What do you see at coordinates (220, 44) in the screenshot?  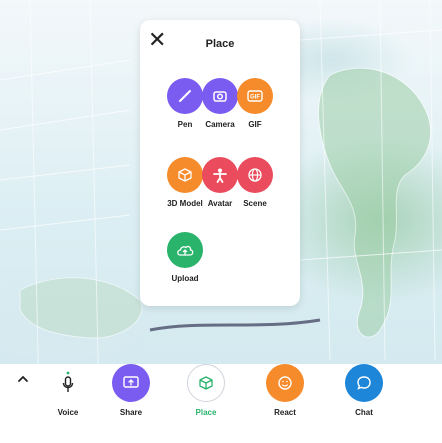 I see `panel-title: Place` at bounding box center [220, 44].